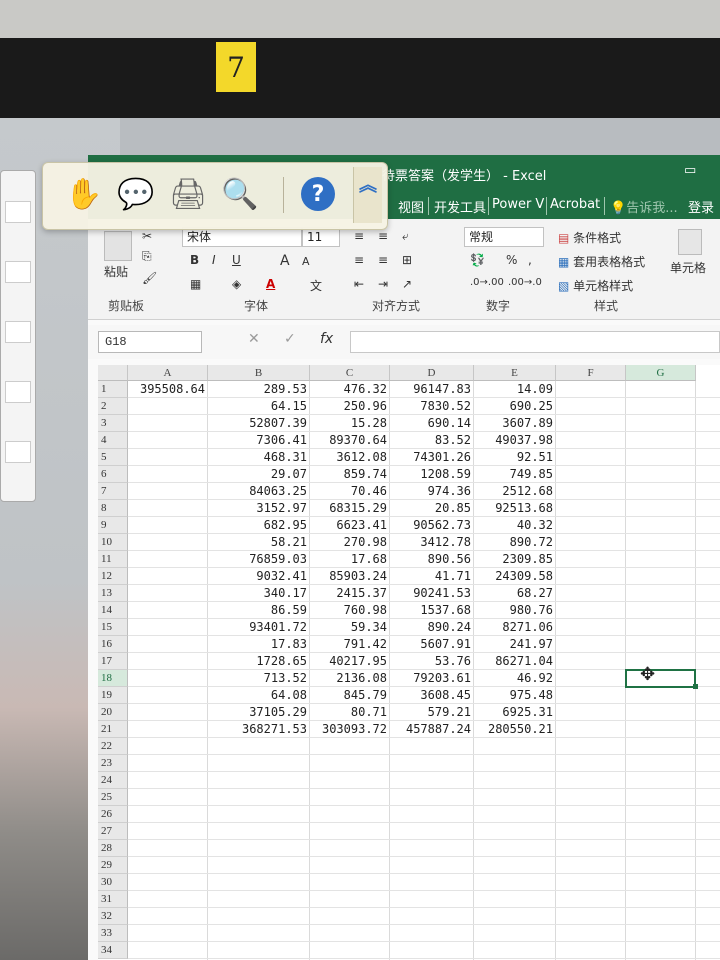 This screenshot has width=720, height=960. I want to click on column-header-a: A, so click(168, 373).